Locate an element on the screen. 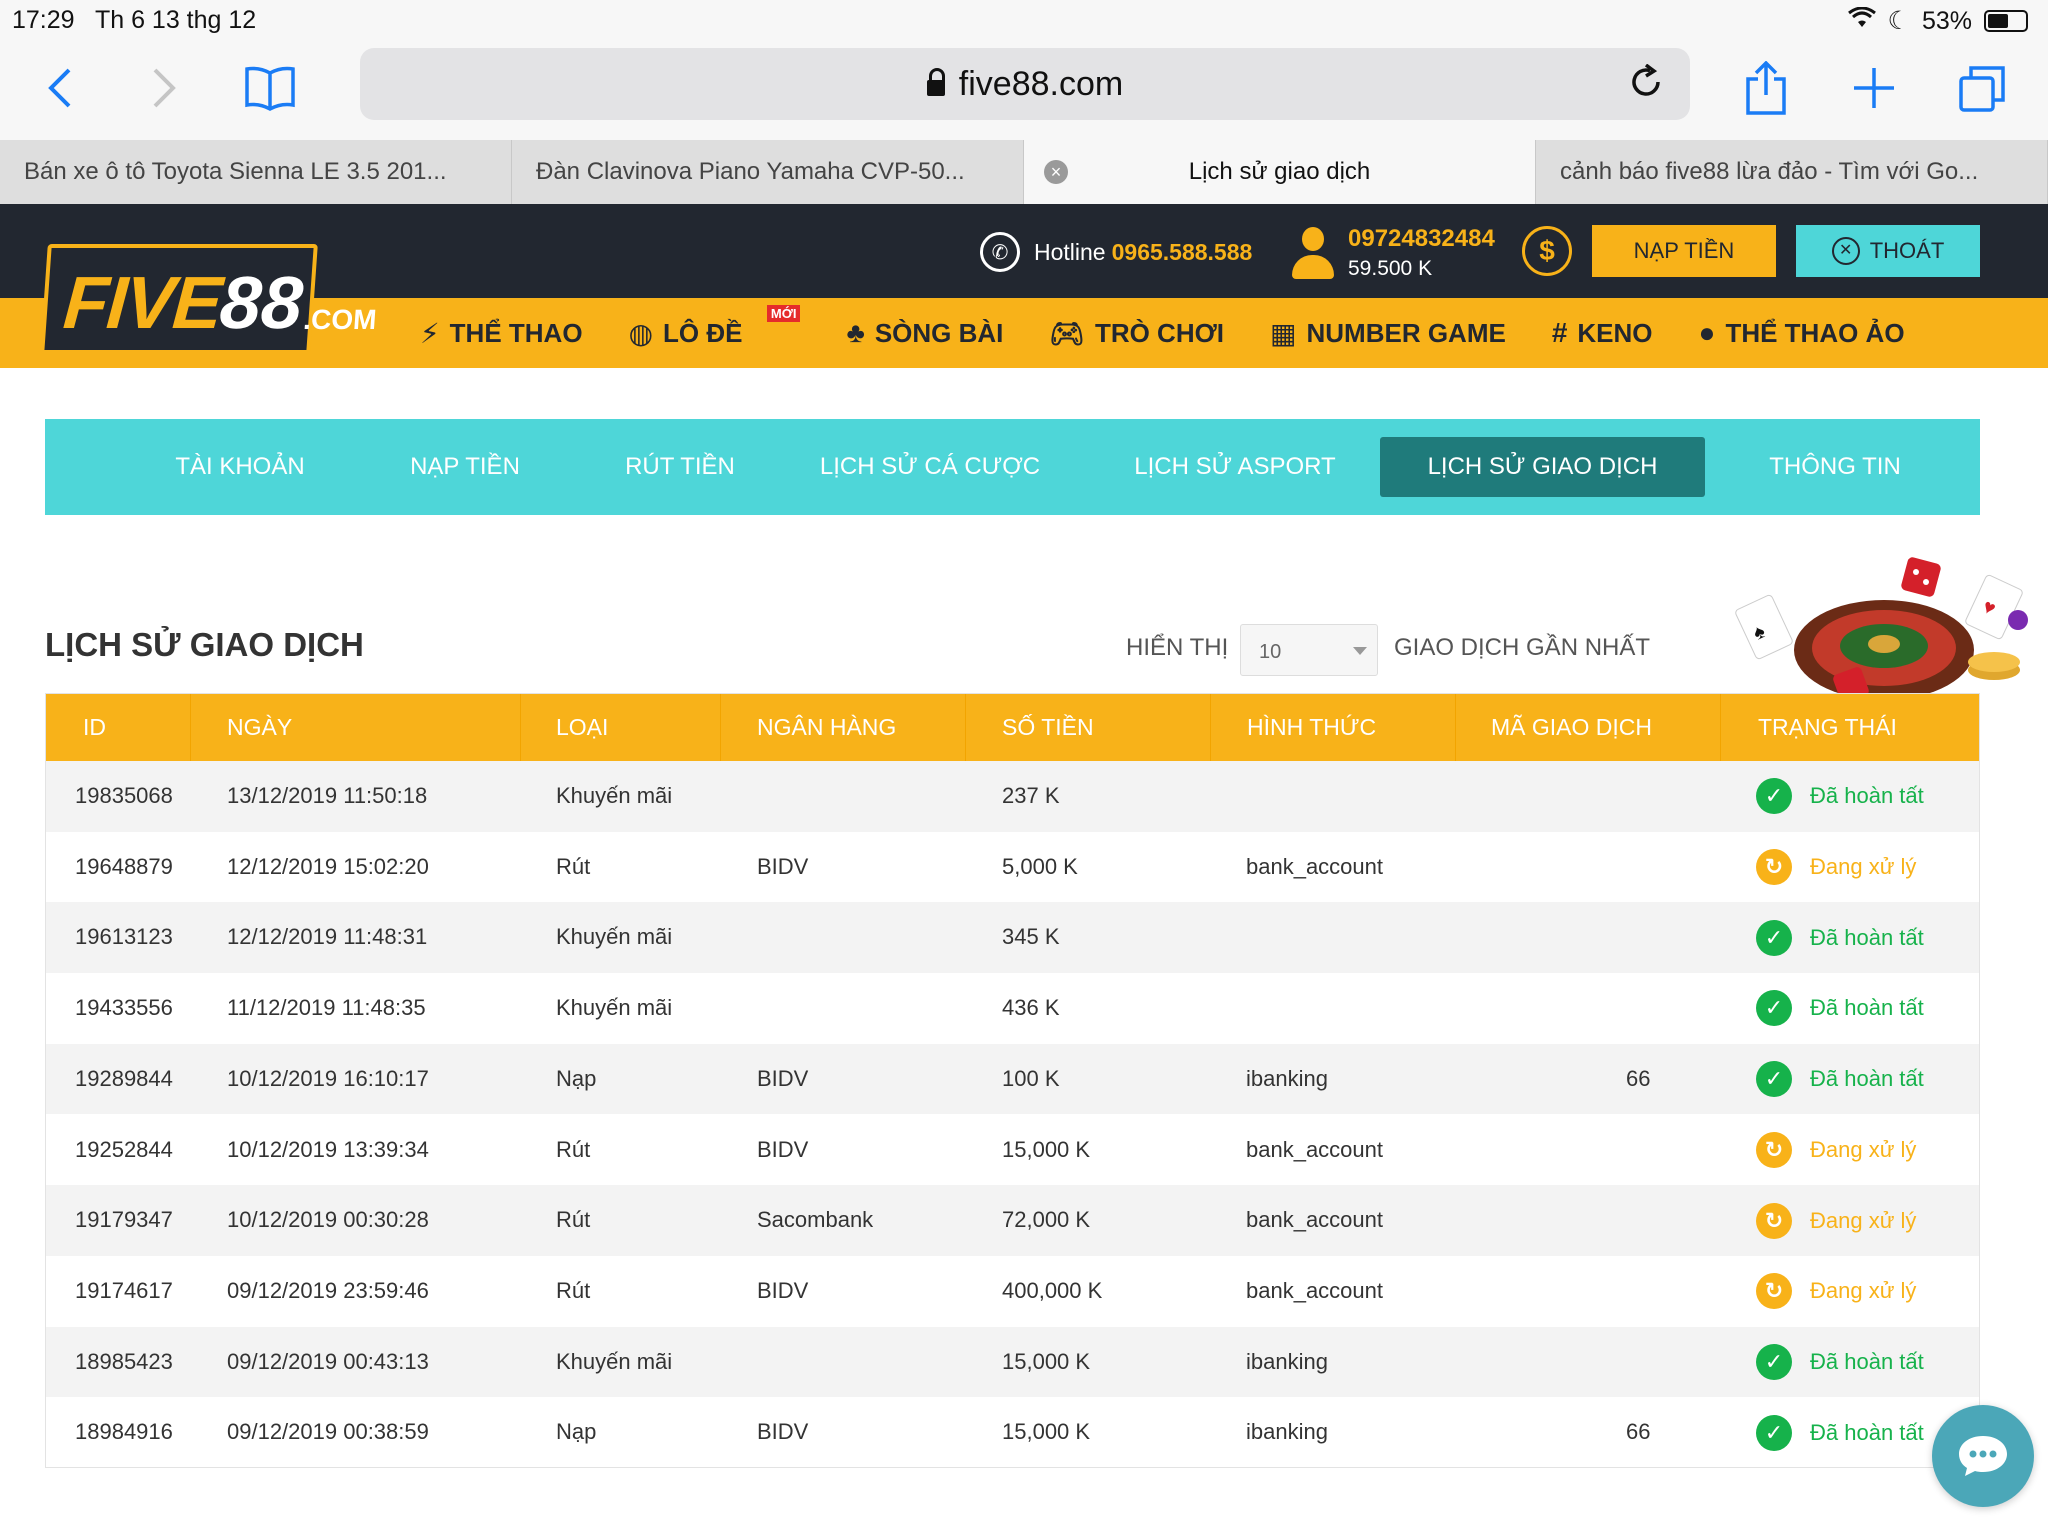 This screenshot has width=2048, height=1536. cell-date: 10/12/2019 00:30:28 is located at coordinates (328, 1220).